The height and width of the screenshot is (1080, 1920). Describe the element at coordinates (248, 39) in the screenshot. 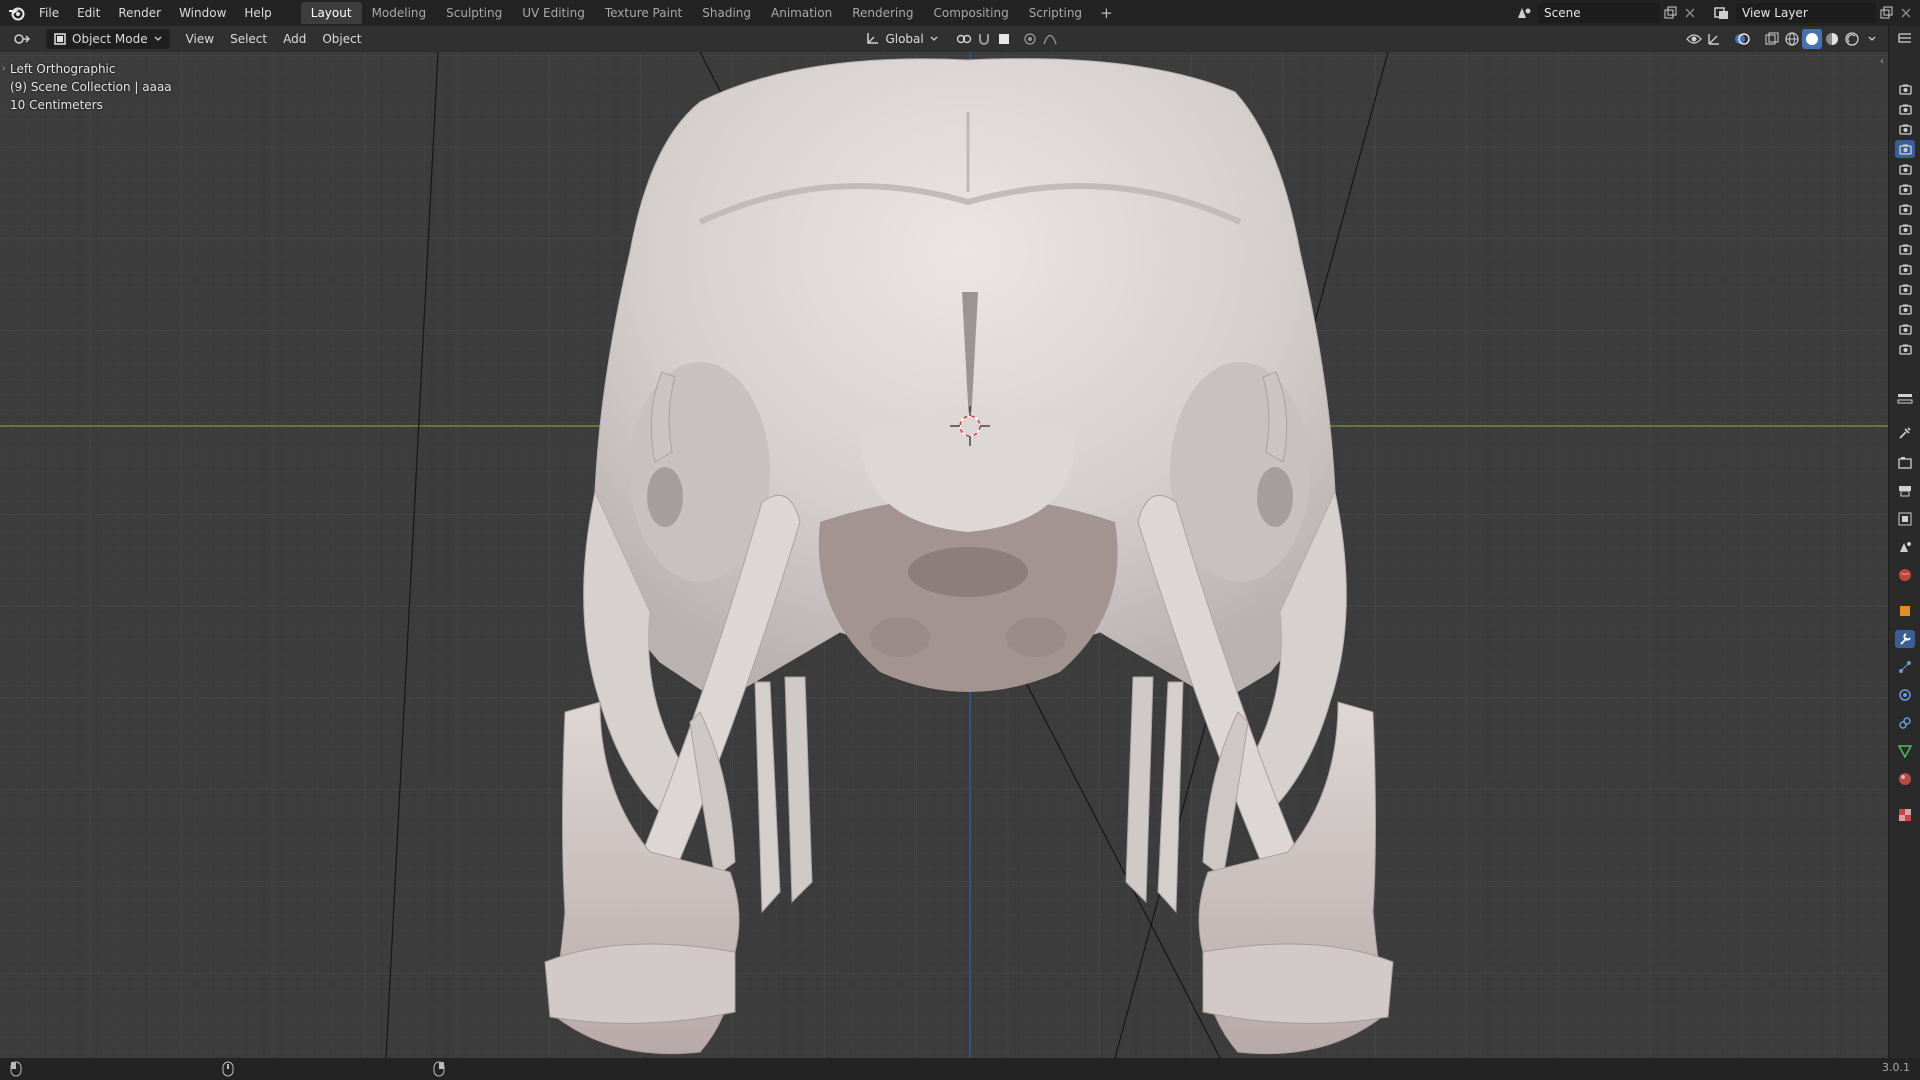

I see `menu-select: Select` at that location.